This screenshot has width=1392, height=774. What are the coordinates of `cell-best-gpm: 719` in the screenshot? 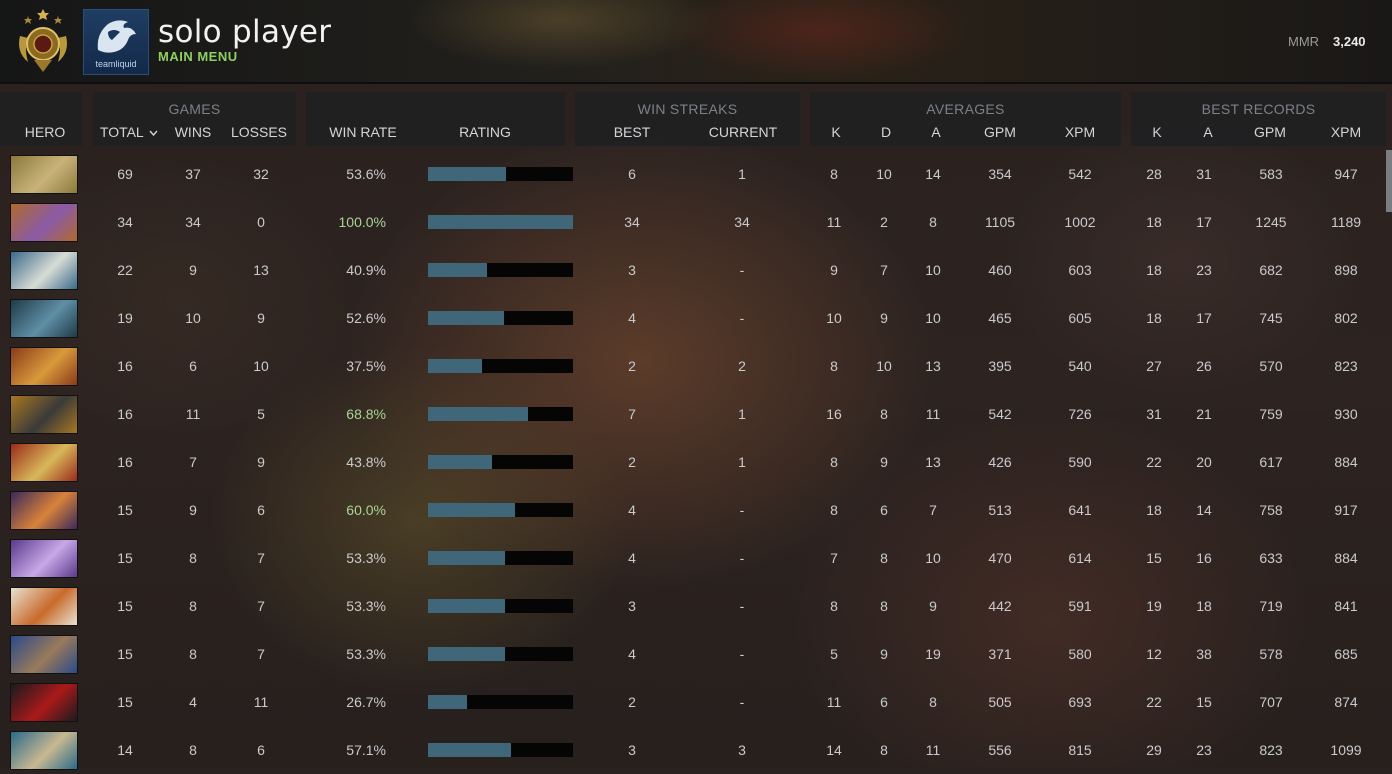 It's located at (1271, 606).